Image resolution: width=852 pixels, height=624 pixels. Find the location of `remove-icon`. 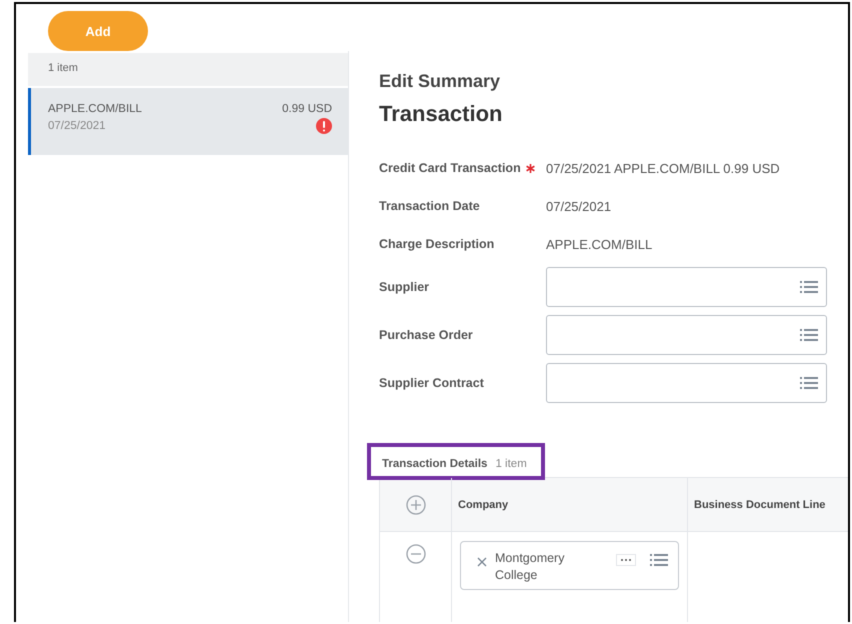

remove-icon is located at coordinates (482, 562).